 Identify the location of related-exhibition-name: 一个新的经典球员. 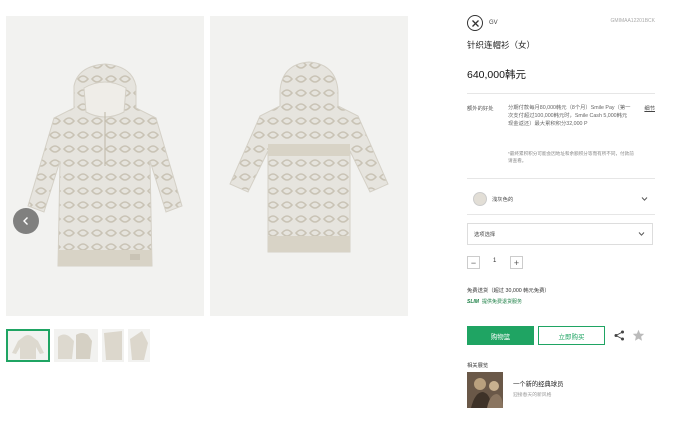
(538, 383).